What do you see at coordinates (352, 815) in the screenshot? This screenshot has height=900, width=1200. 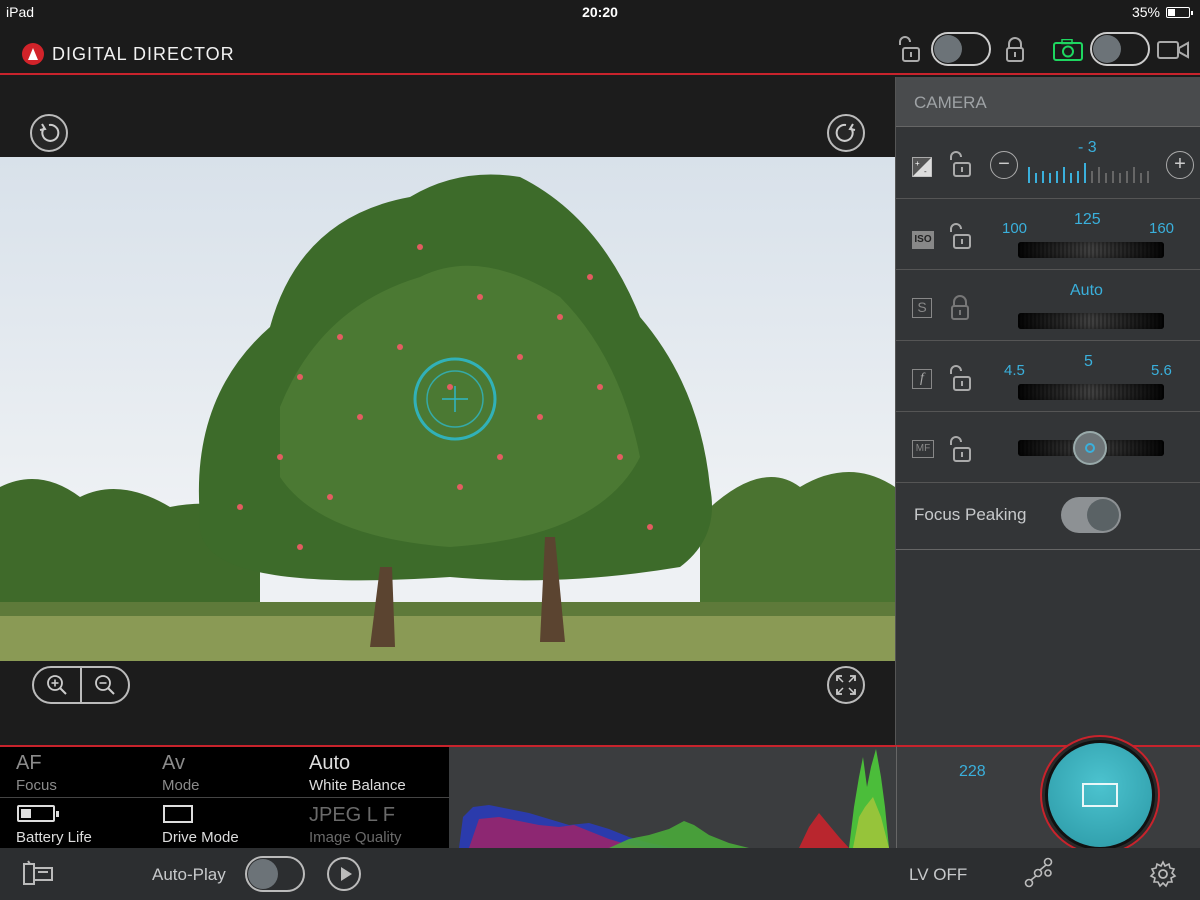 I see `image-quality-value: JPEG L F` at bounding box center [352, 815].